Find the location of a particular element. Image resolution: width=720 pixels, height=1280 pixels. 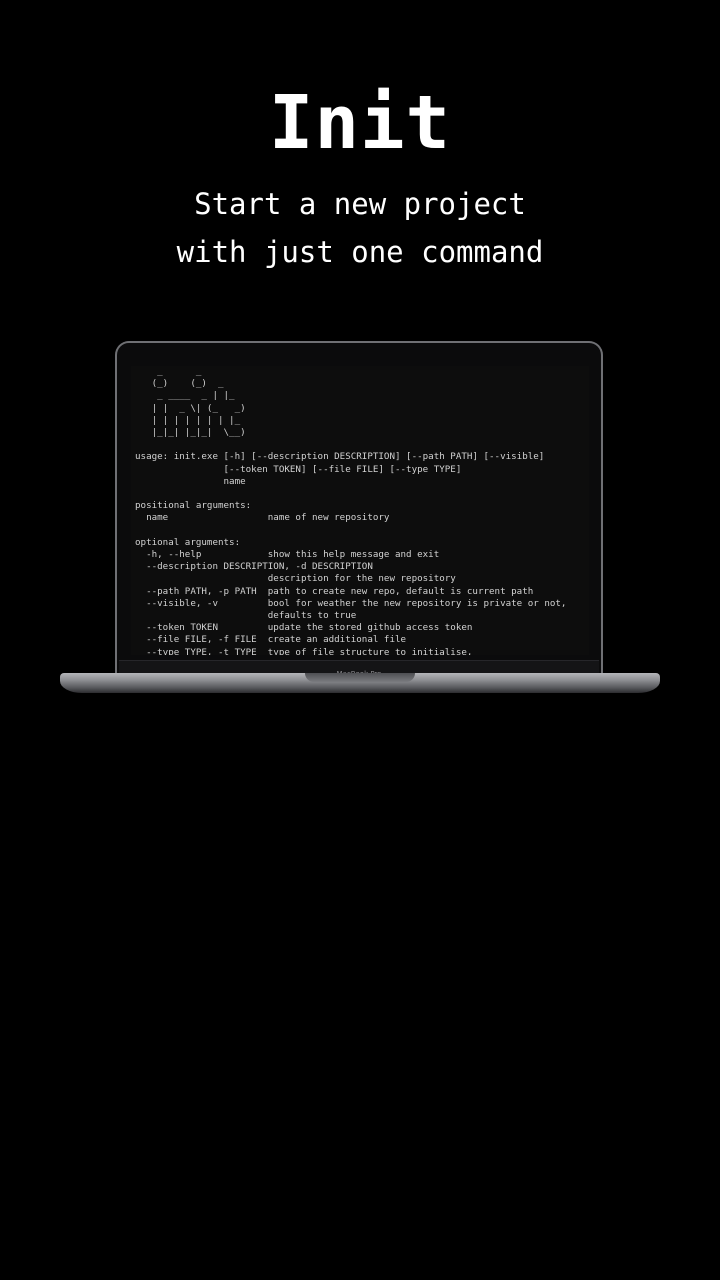

laptop-base-notch is located at coordinates (360, 677).